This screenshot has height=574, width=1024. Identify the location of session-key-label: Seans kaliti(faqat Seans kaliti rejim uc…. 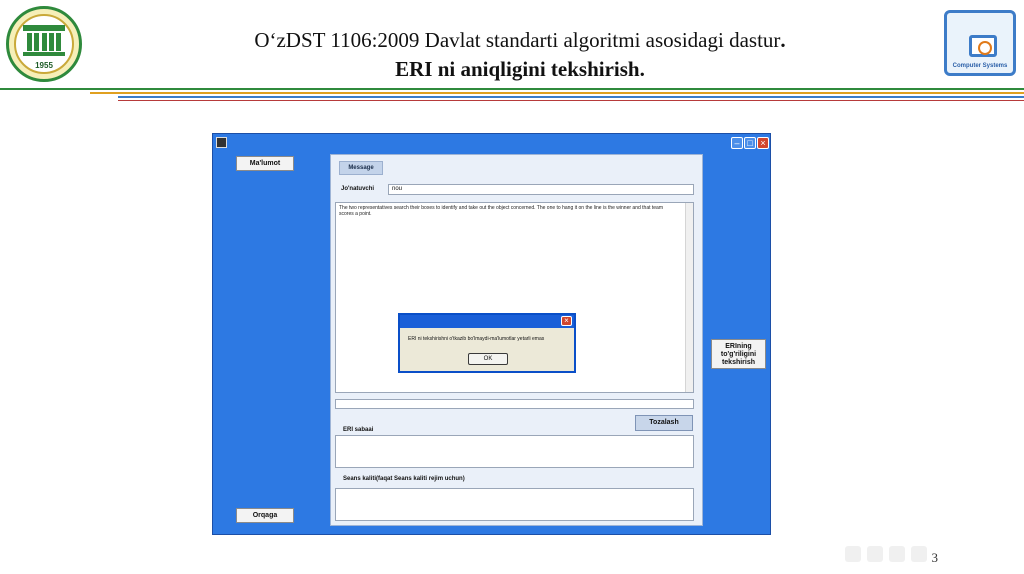
(404, 479).